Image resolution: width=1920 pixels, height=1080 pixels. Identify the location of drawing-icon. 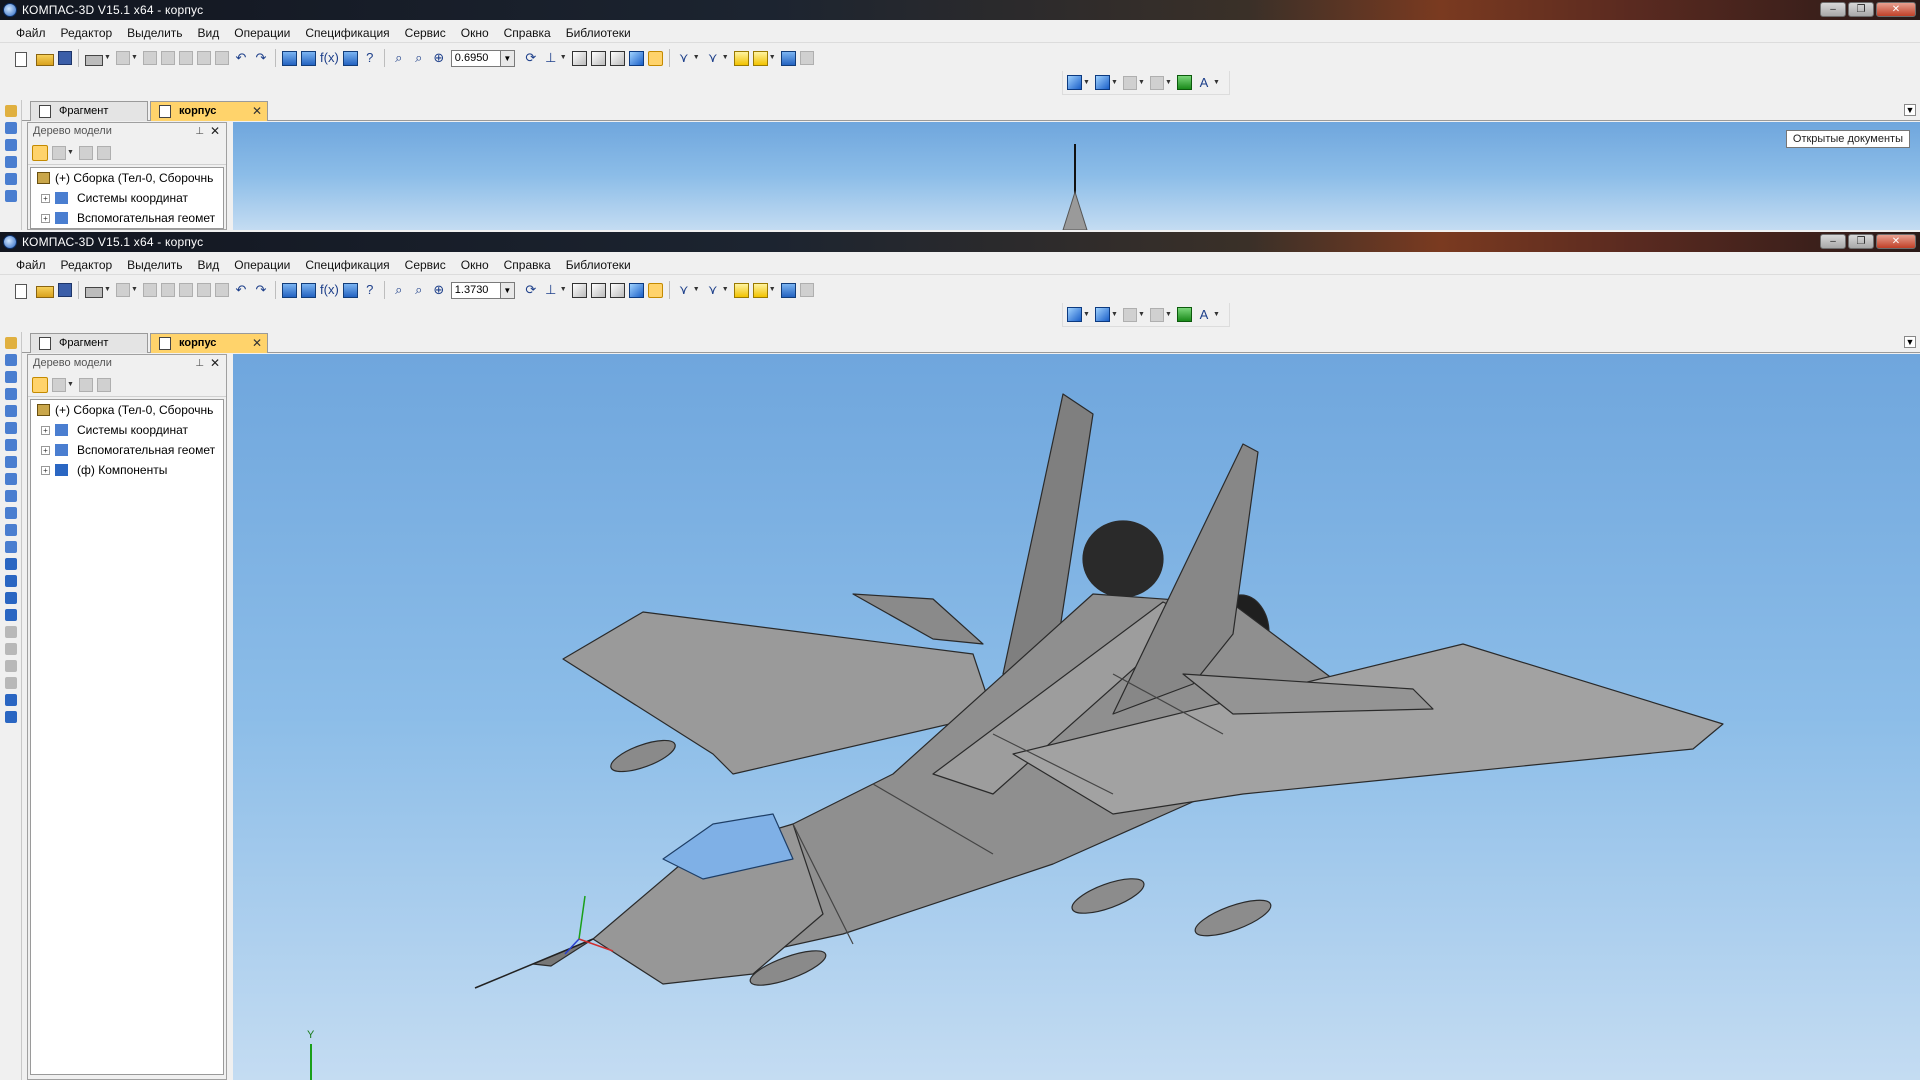
(11, 530).